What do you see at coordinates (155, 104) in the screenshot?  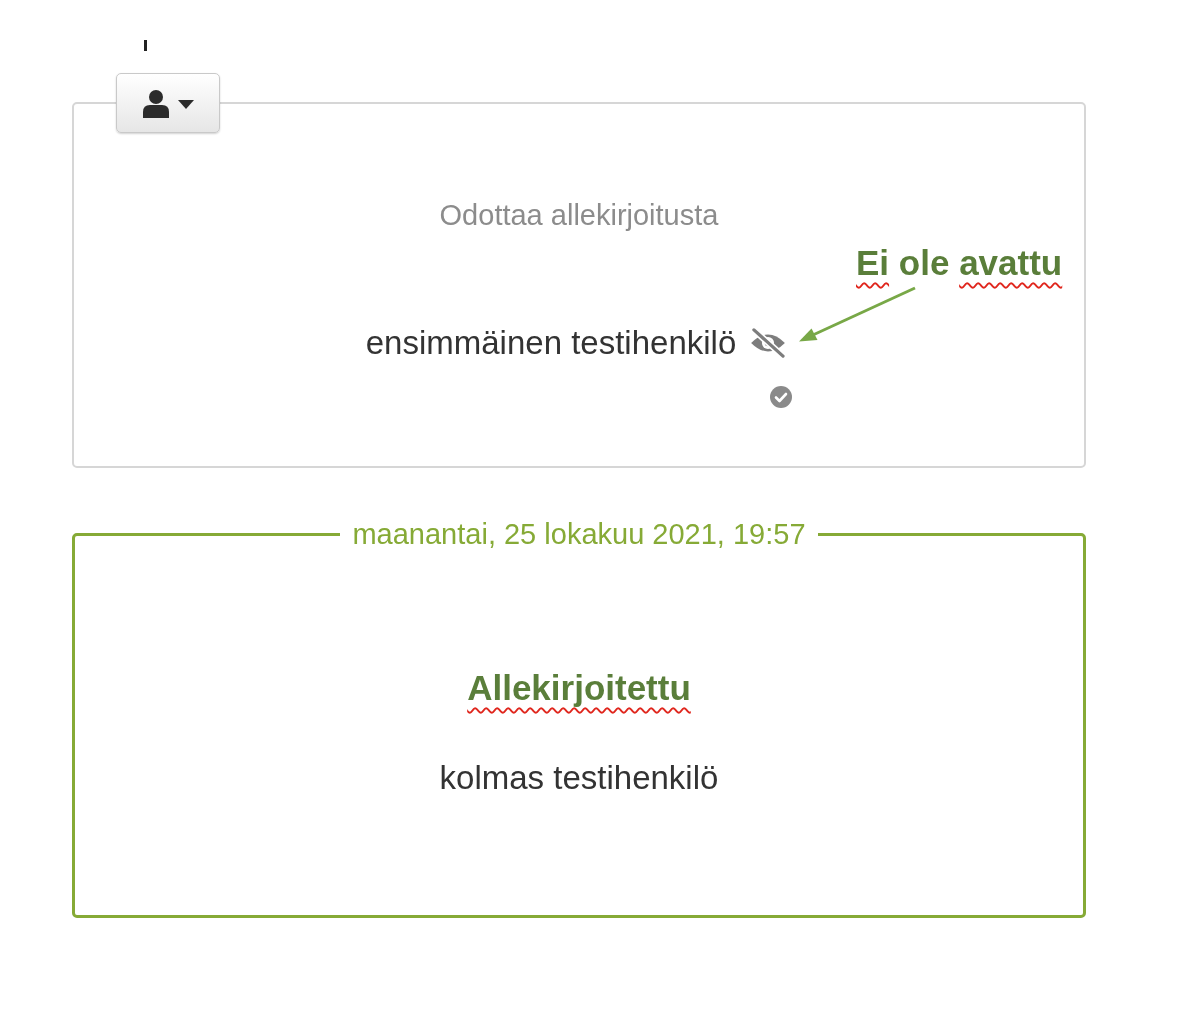 I see `user-icon` at bounding box center [155, 104].